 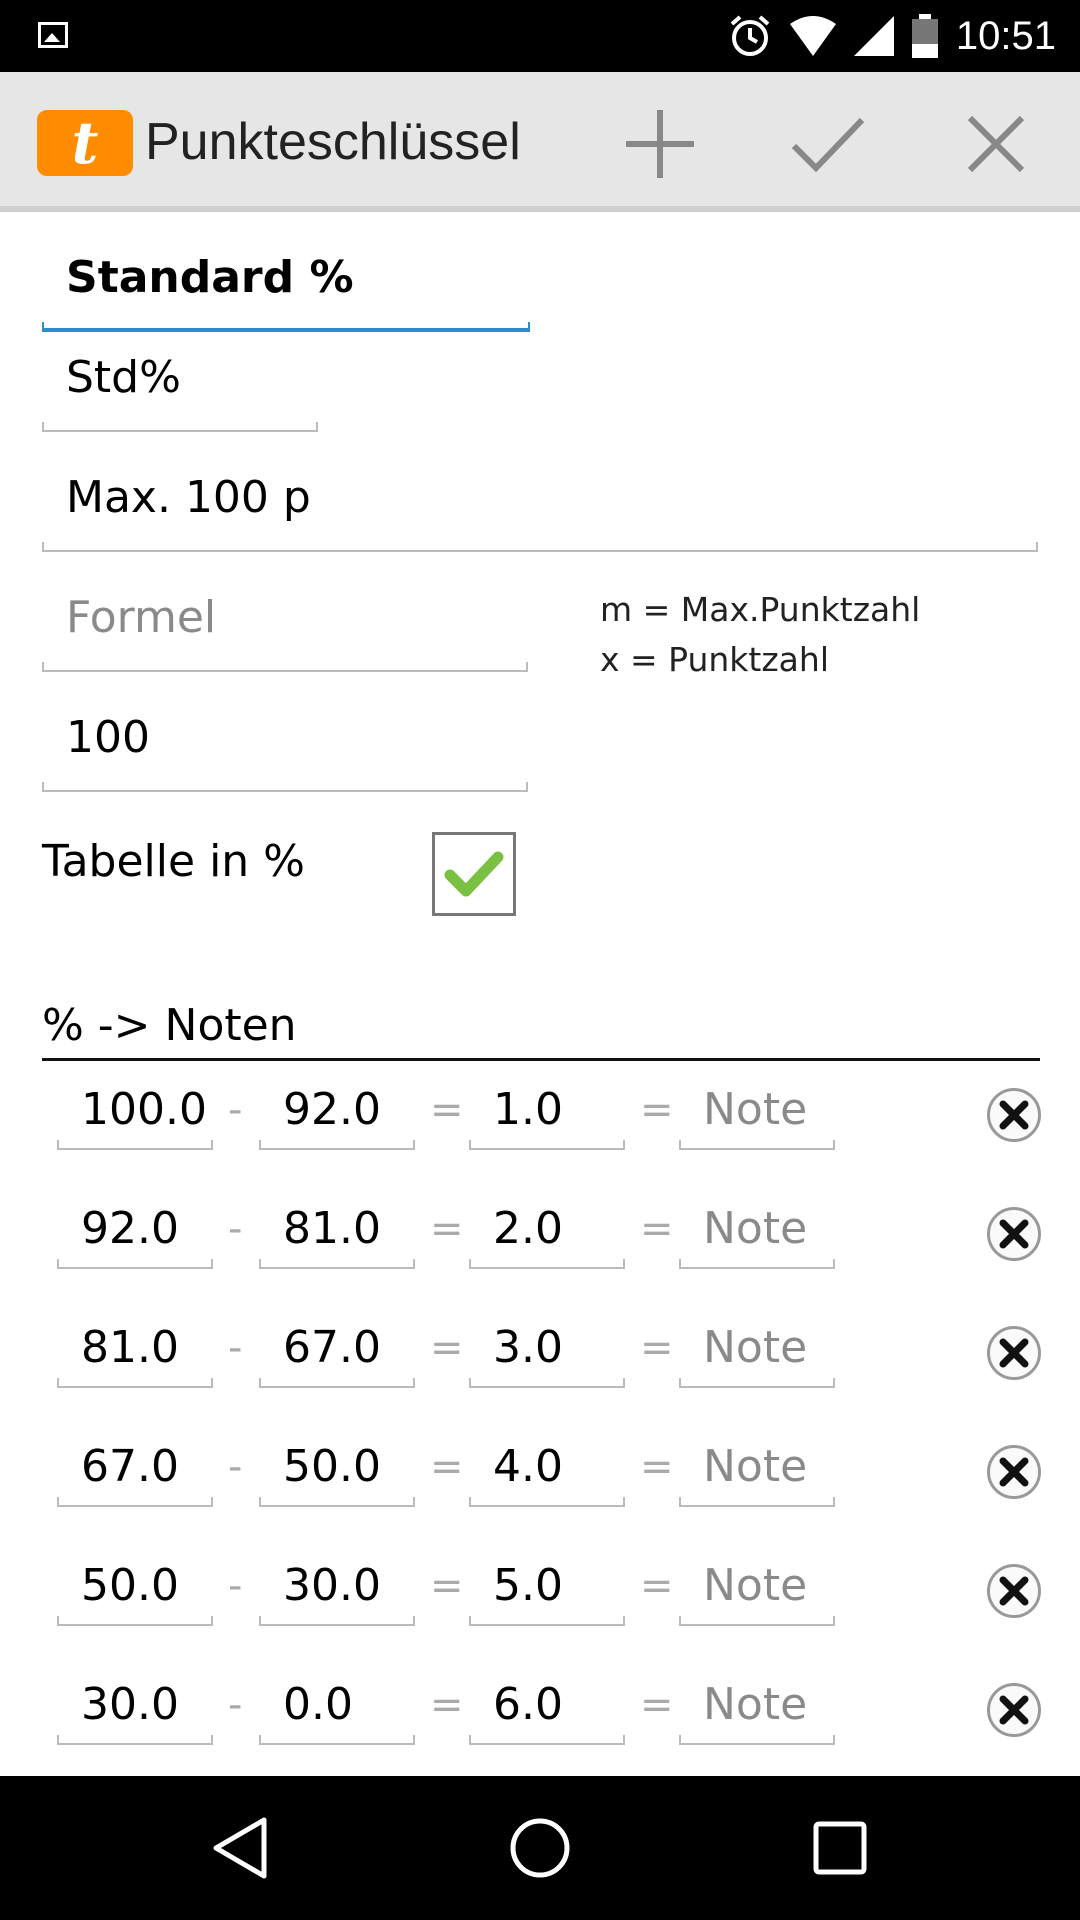 I want to click on name-field: Standard %, so click(x=286, y=292).